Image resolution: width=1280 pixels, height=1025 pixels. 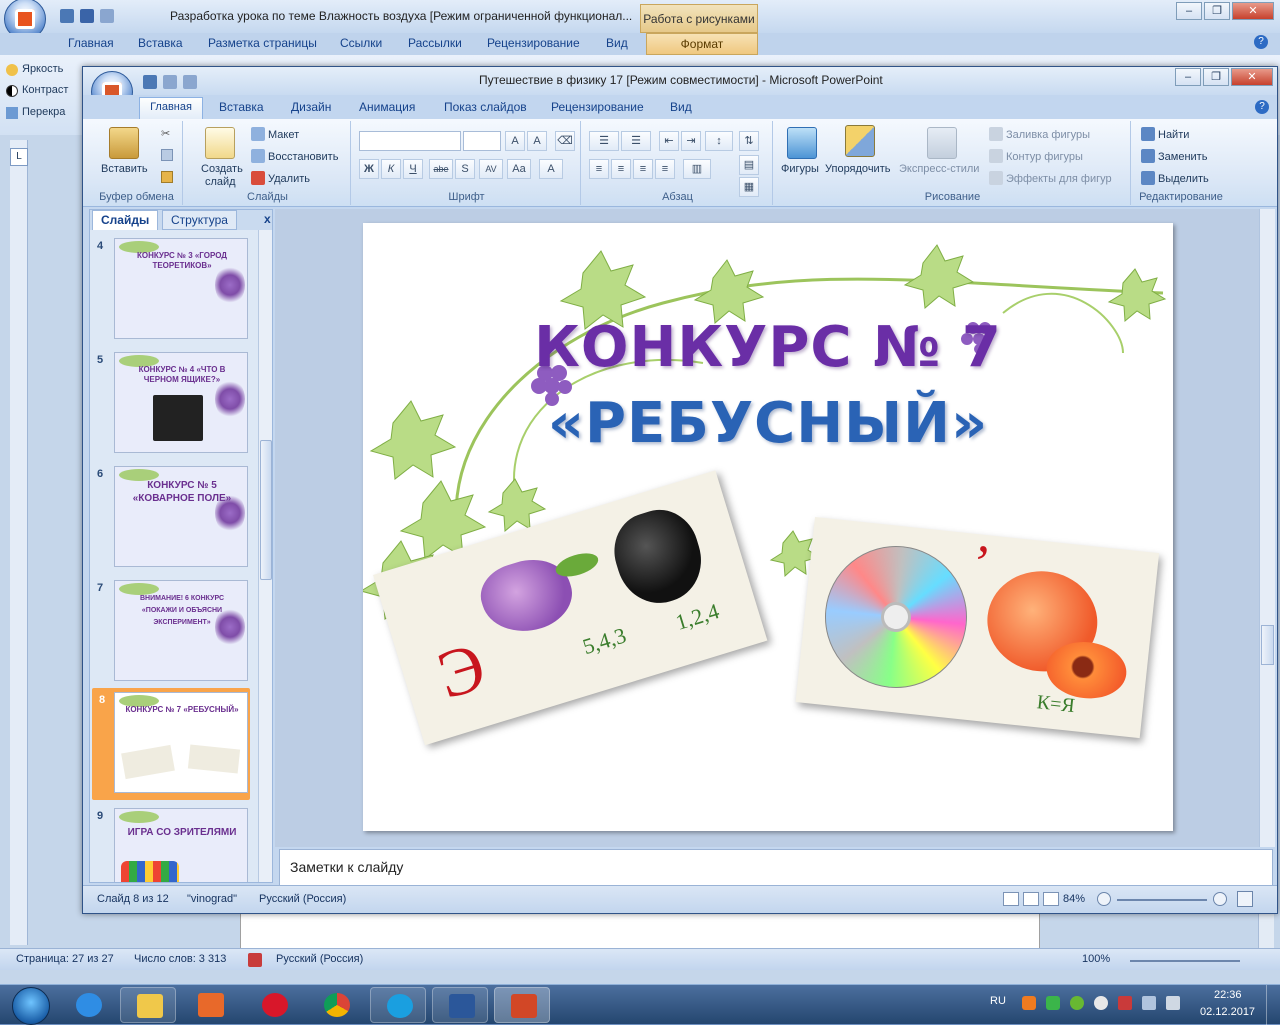 I want to click on close-button: ✕, so click(x=1253, y=11).